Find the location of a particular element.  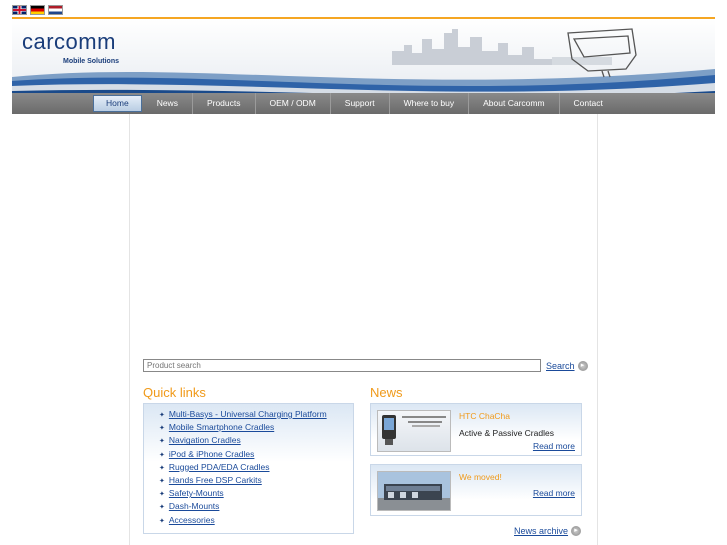

nav-products: Products is located at coordinates (224, 103).